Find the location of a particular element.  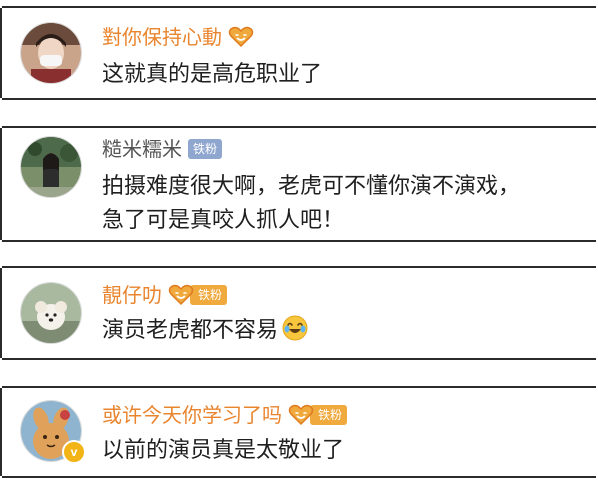

comment-text-line-2: 急了可是真咬人抓人吧！ is located at coordinates (223, 220).